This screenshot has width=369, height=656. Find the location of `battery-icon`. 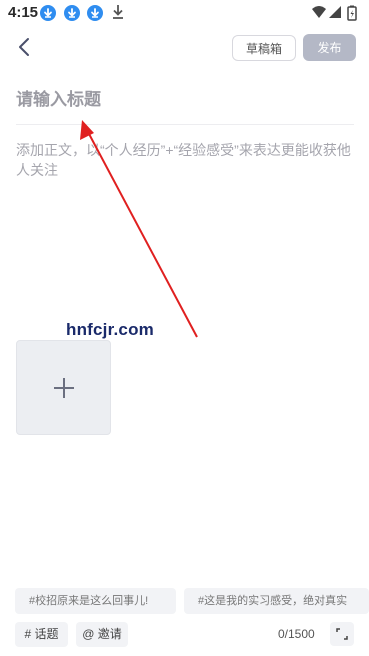

battery-icon is located at coordinates (352, 13).